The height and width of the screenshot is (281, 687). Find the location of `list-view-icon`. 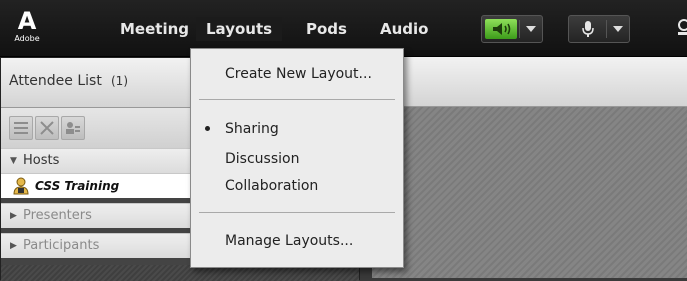

list-view-icon is located at coordinates (21, 128).